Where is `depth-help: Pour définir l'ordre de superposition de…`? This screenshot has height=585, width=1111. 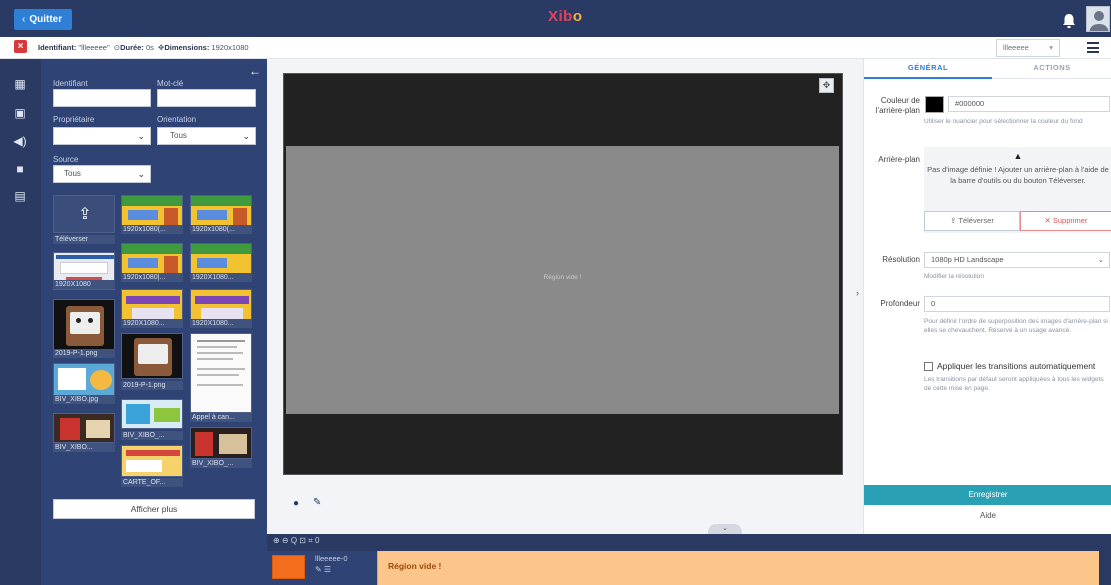 depth-help: Pour définir l'ordre de superposition de… is located at coordinates (1016, 326).